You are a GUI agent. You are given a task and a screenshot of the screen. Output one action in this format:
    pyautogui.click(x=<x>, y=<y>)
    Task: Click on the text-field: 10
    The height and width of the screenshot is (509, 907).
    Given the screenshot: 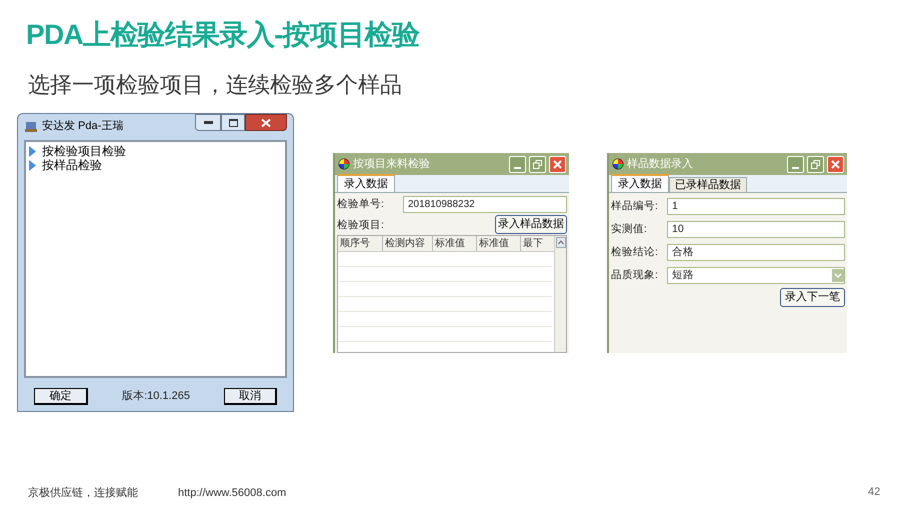 What is the action you would take?
    pyautogui.click(x=756, y=229)
    